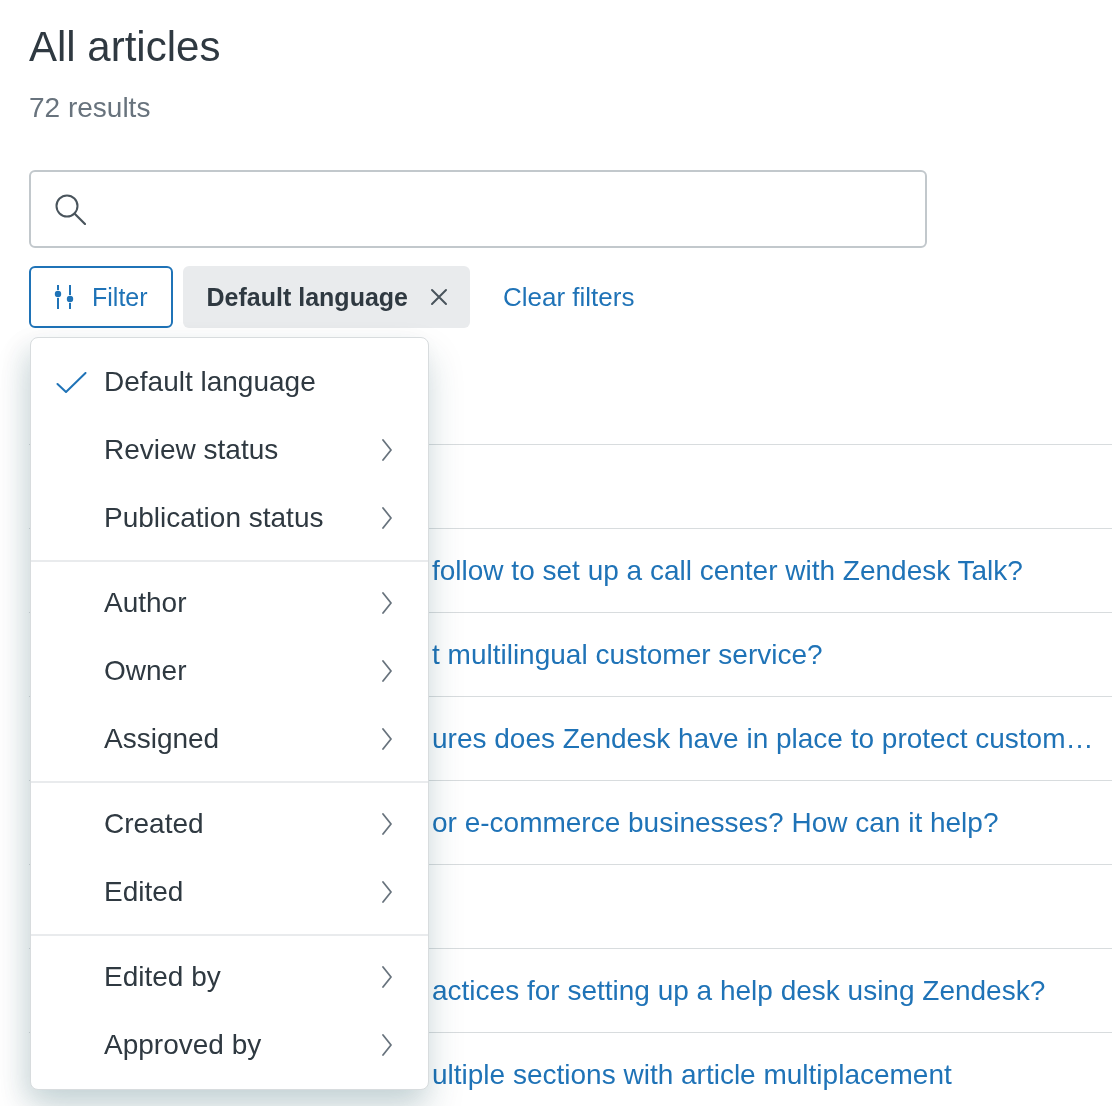 This screenshot has width=1112, height=1106. I want to click on remove-filter-button, so click(439, 297).